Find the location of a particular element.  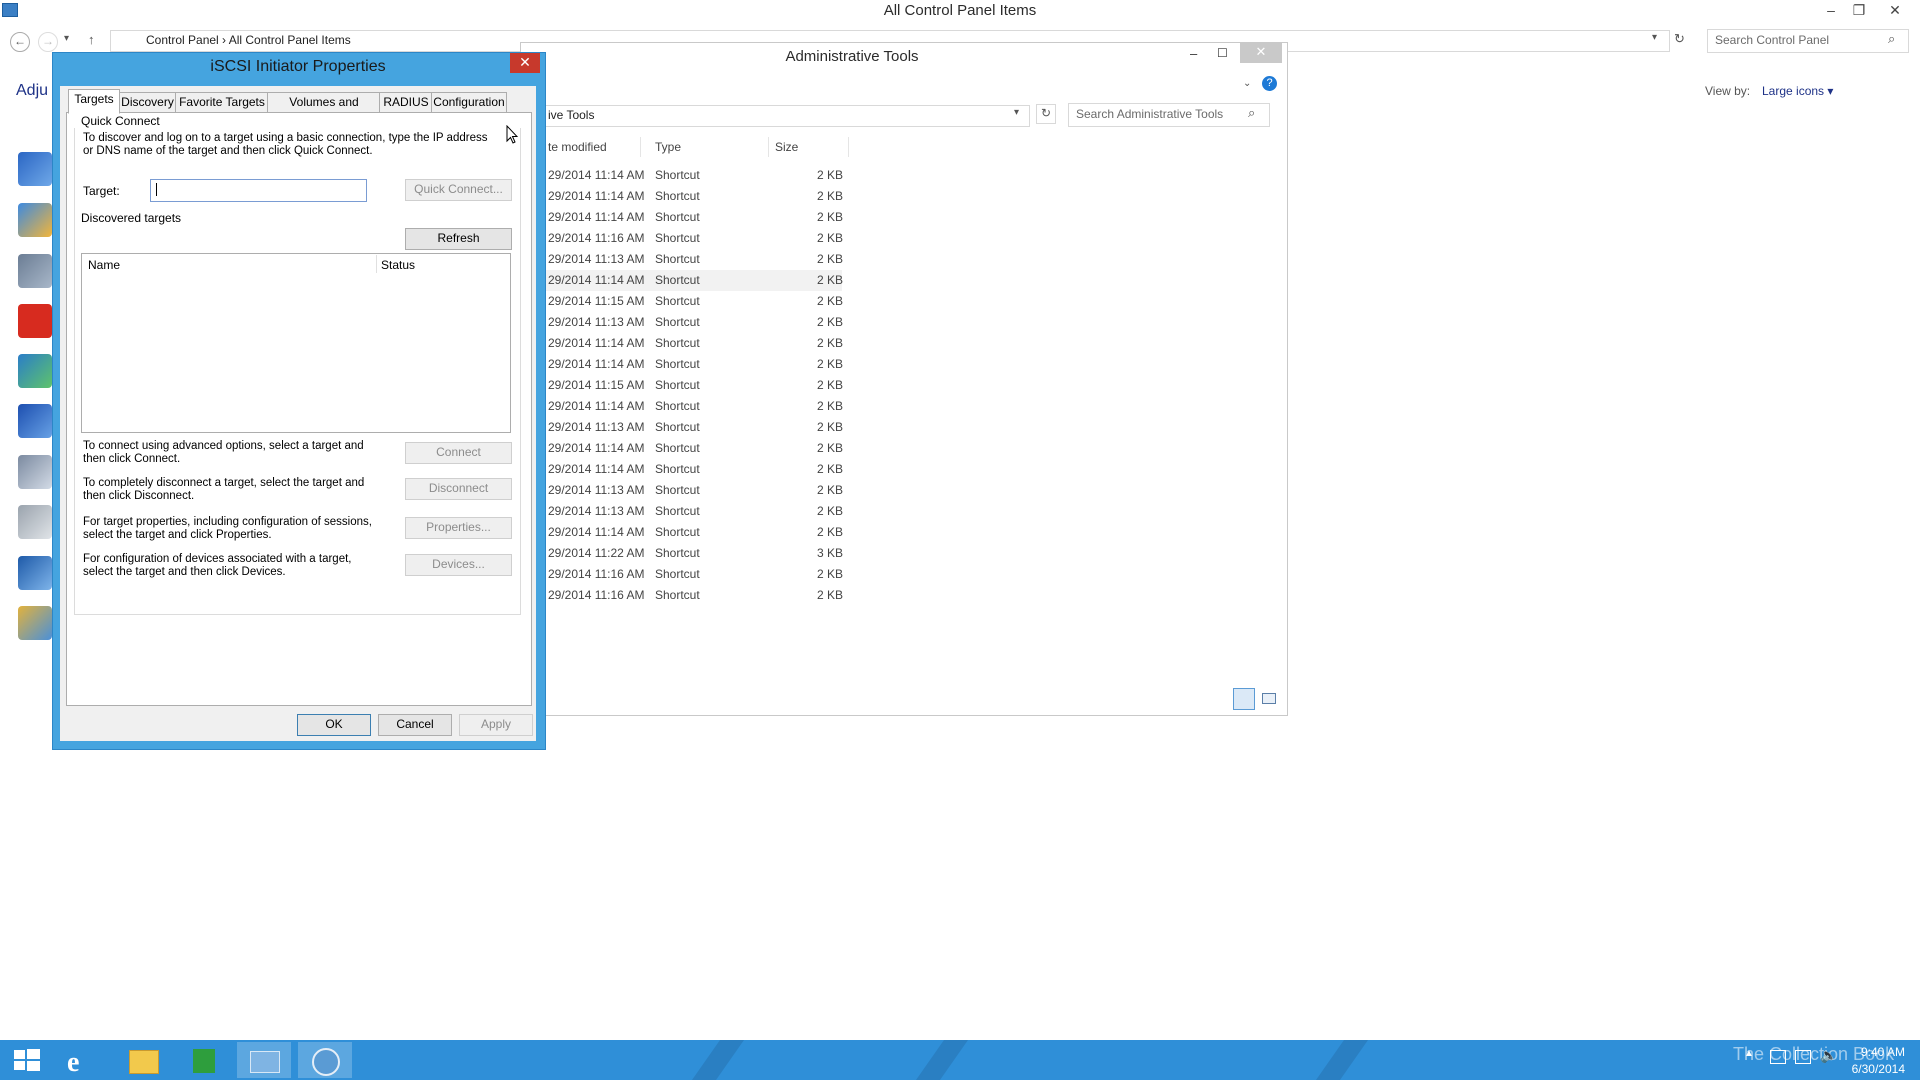

at-address-dropdown-icon: ▾ is located at coordinates (1016, 112).